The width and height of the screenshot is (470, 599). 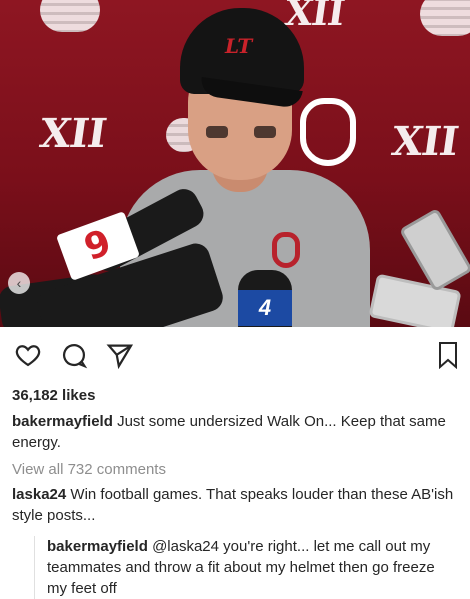 I want to click on heart-icon, so click(x=28, y=357).